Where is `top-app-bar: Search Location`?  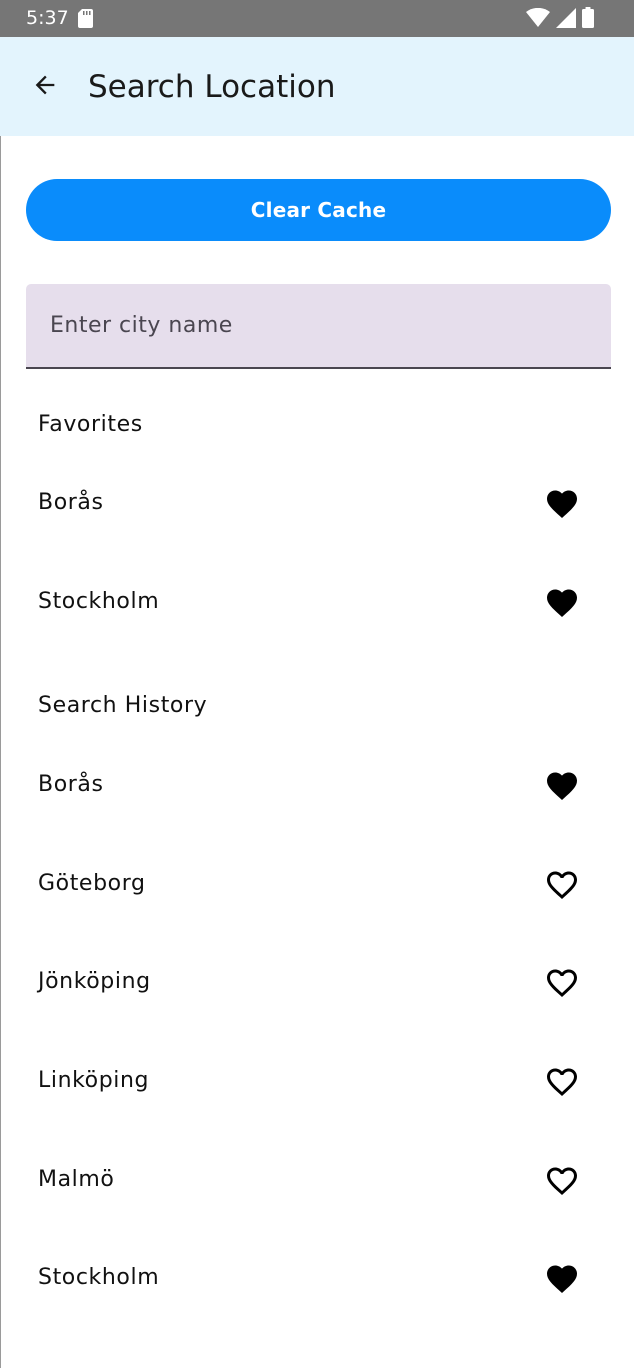 top-app-bar: Search Location is located at coordinates (317, 86).